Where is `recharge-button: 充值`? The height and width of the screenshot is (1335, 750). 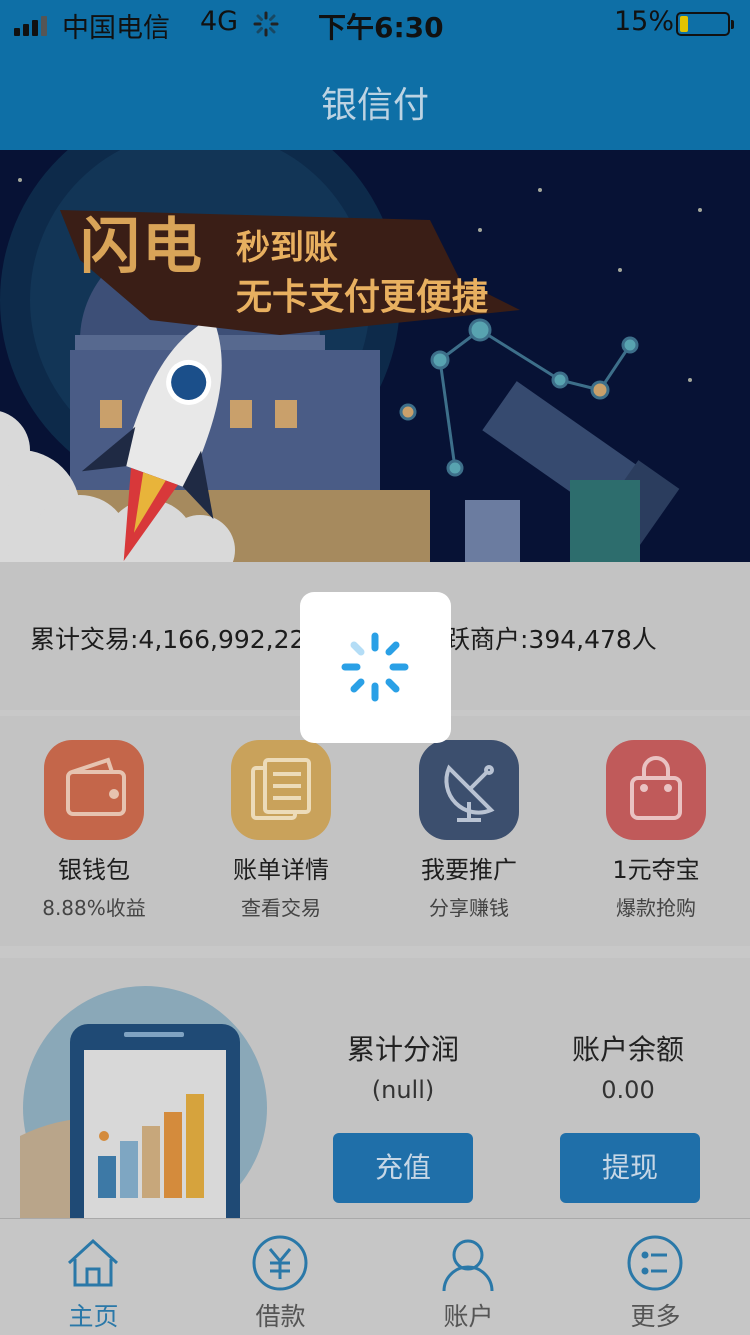 recharge-button: 充值 is located at coordinates (403, 1168).